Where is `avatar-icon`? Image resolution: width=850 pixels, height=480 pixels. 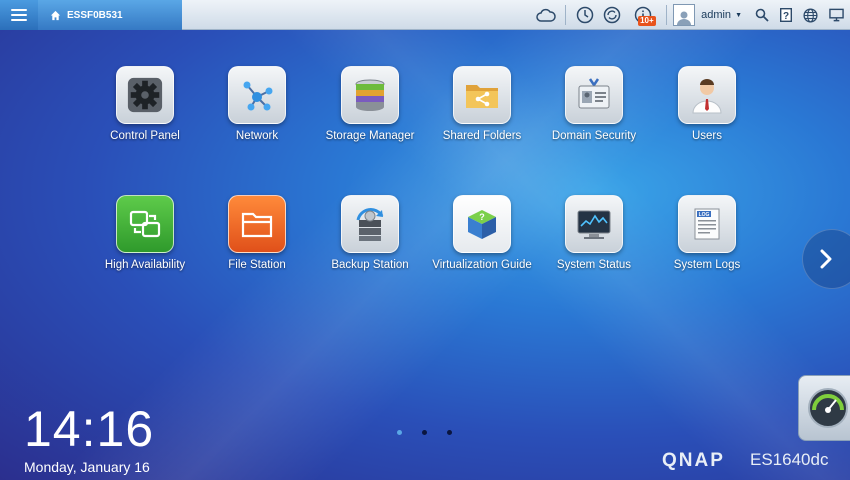
avatar-icon is located at coordinates (684, 15).